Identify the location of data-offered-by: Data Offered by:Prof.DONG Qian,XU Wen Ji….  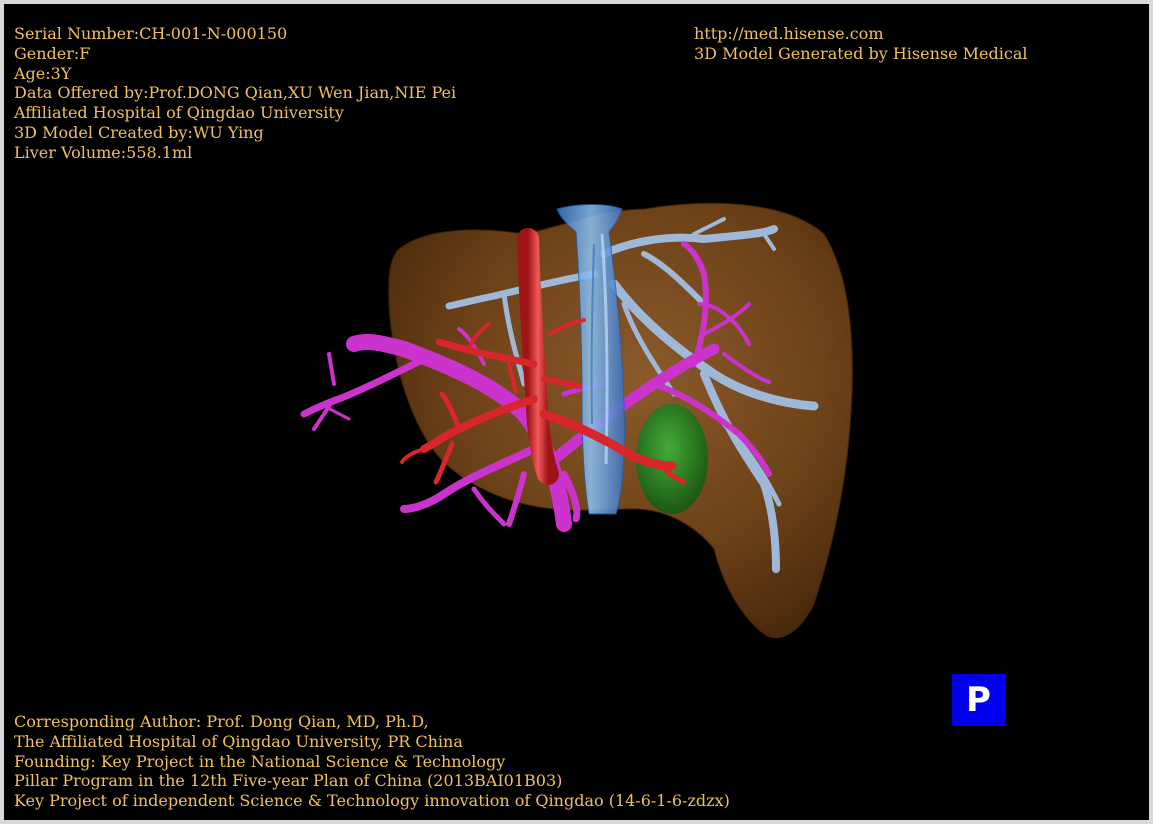
(235, 93).